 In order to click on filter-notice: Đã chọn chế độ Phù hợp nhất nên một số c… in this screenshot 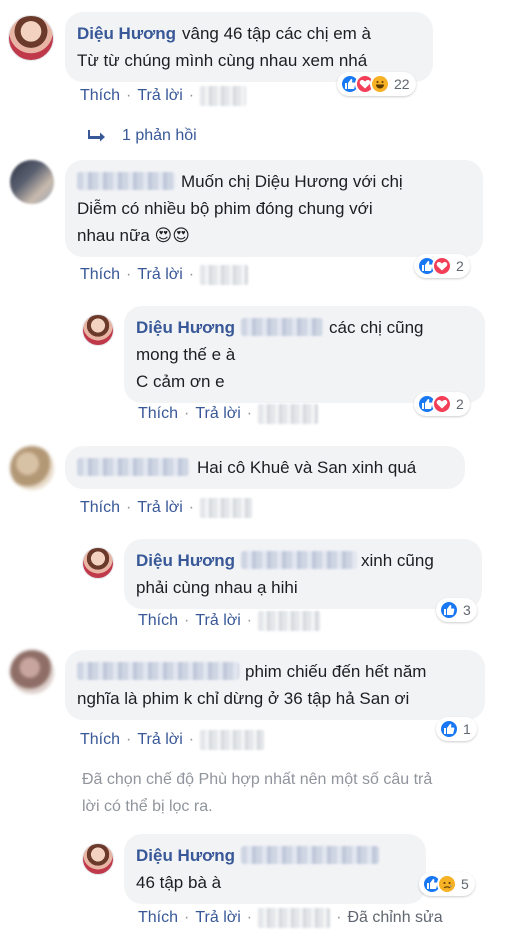, I will do `click(257, 793)`.